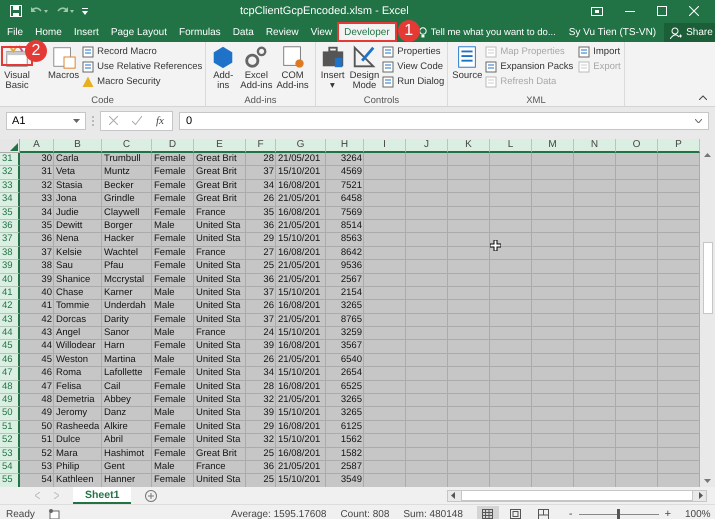 The height and width of the screenshot is (519, 715). Describe the element at coordinates (10, 387) in the screenshot. I see `row-header: 48` at that location.